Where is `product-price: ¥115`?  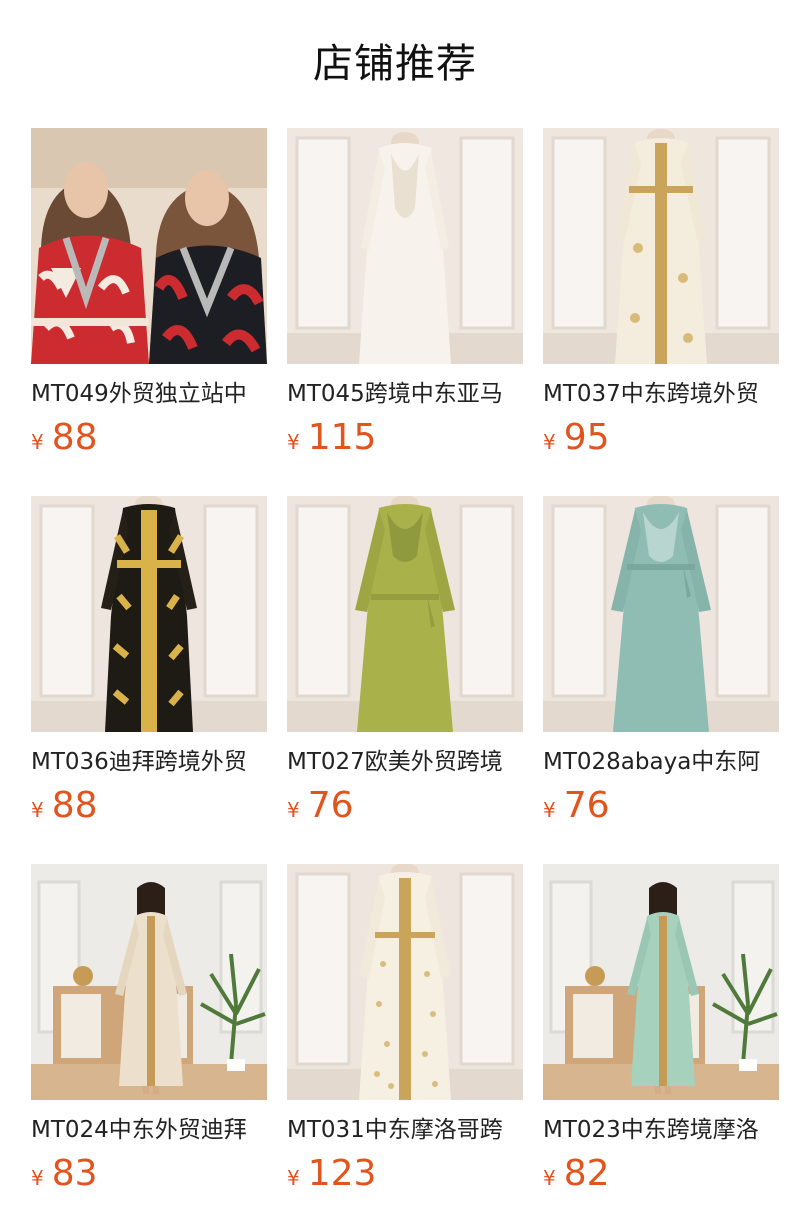
product-price: ¥115 is located at coordinates (331, 438).